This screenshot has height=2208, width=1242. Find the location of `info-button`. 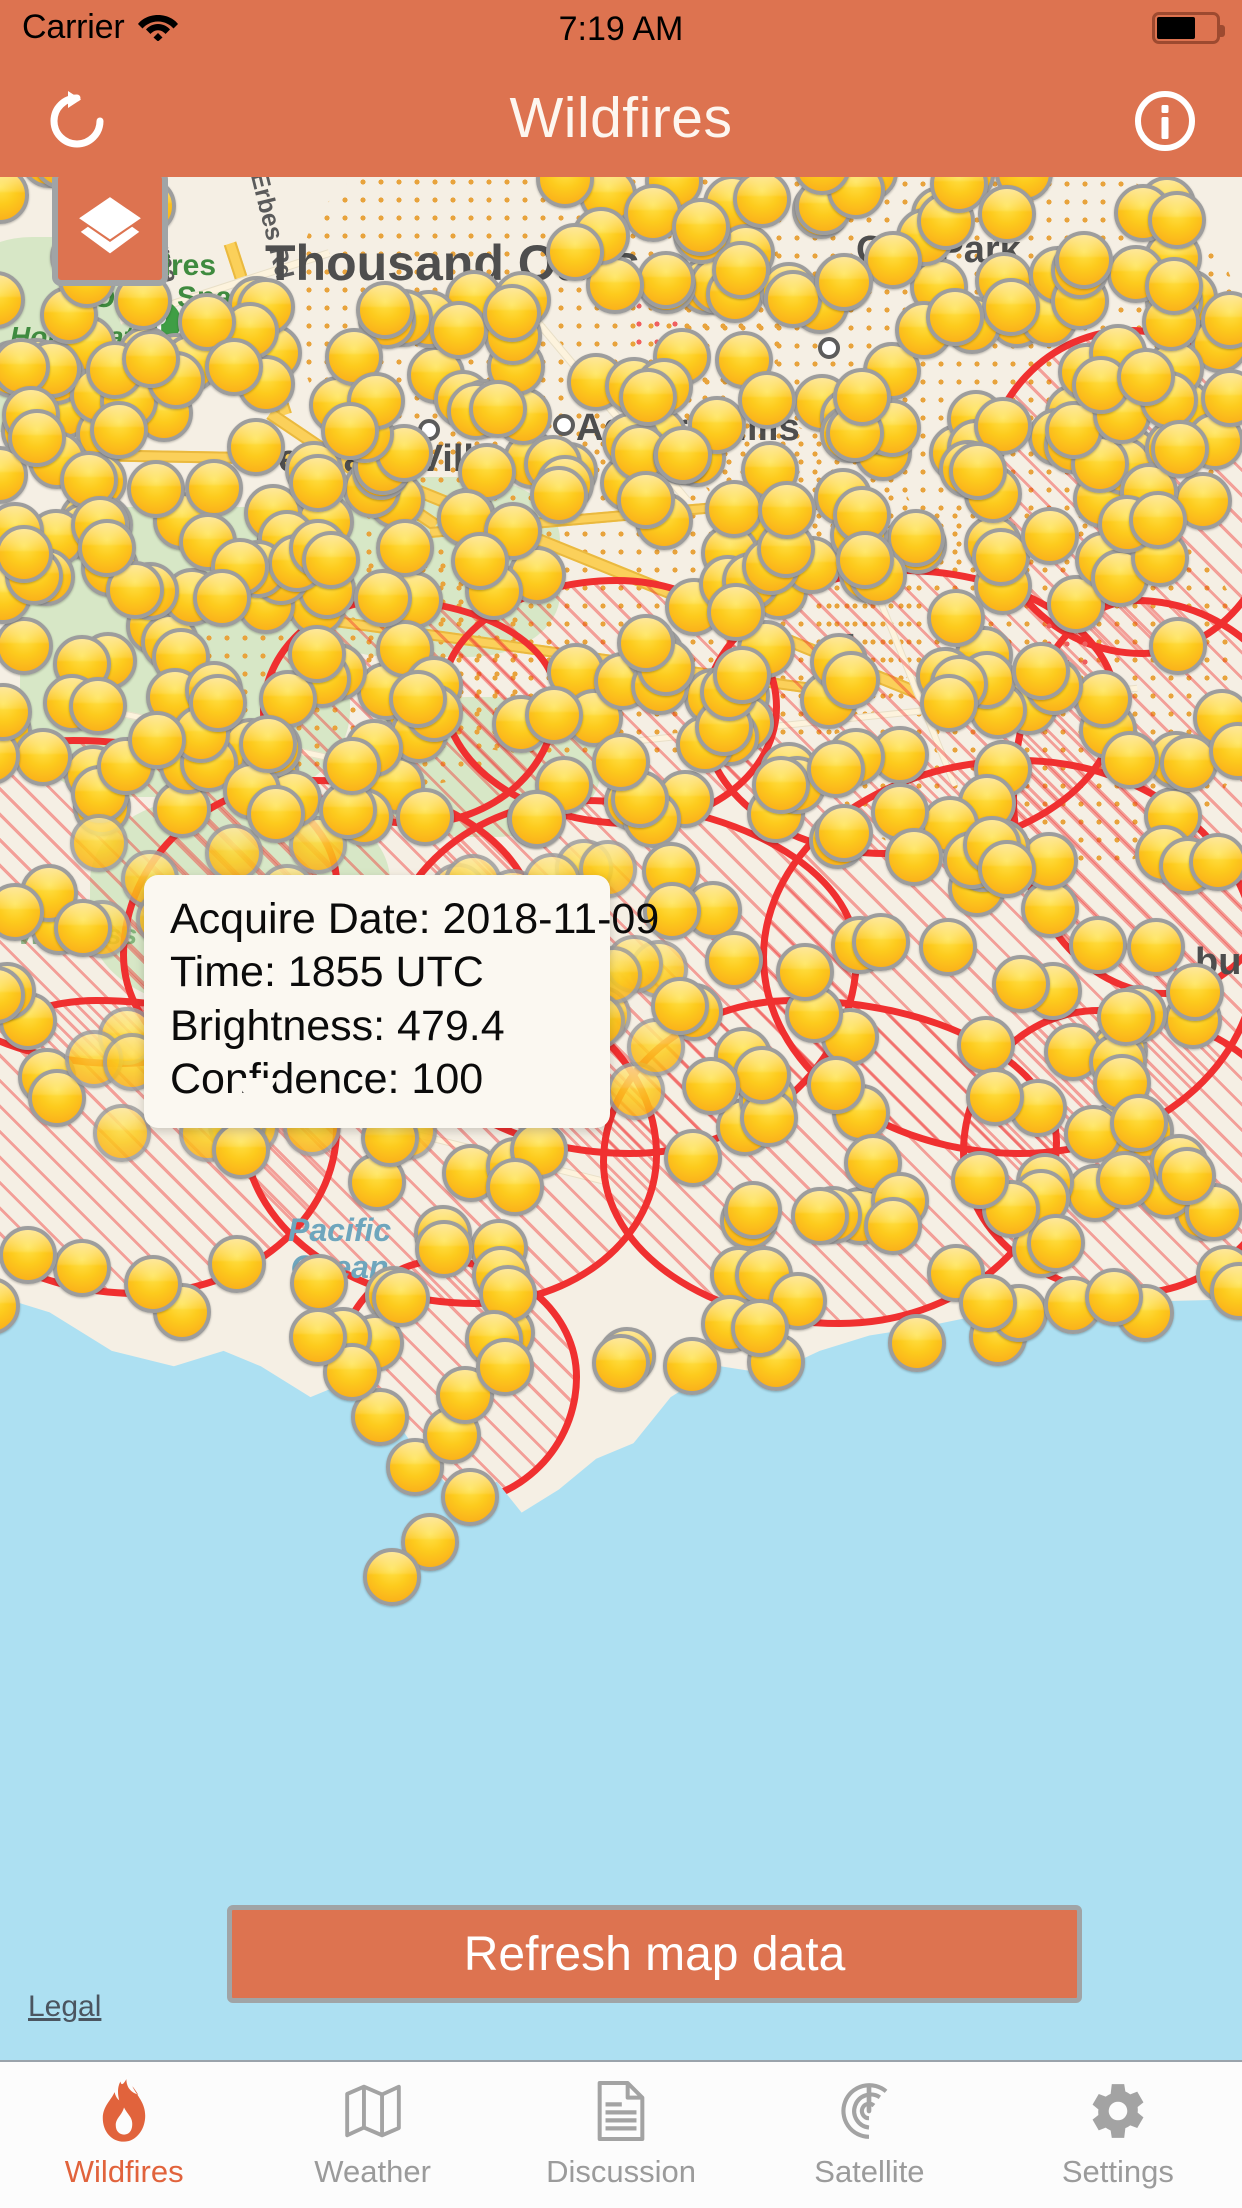

info-button is located at coordinates (1165, 121).